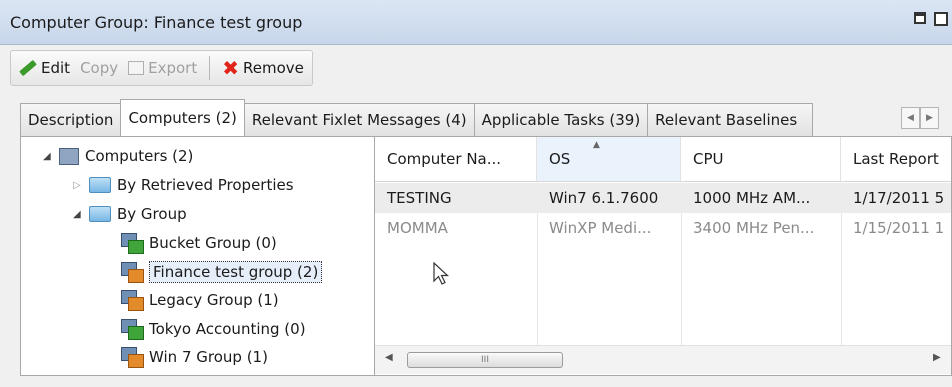 This screenshot has width=952, height=387. What do you see at coordinates (937, 357) in the screenshot?
I see `scroll-right-icon: ▶` at bounding box center [937, 357].